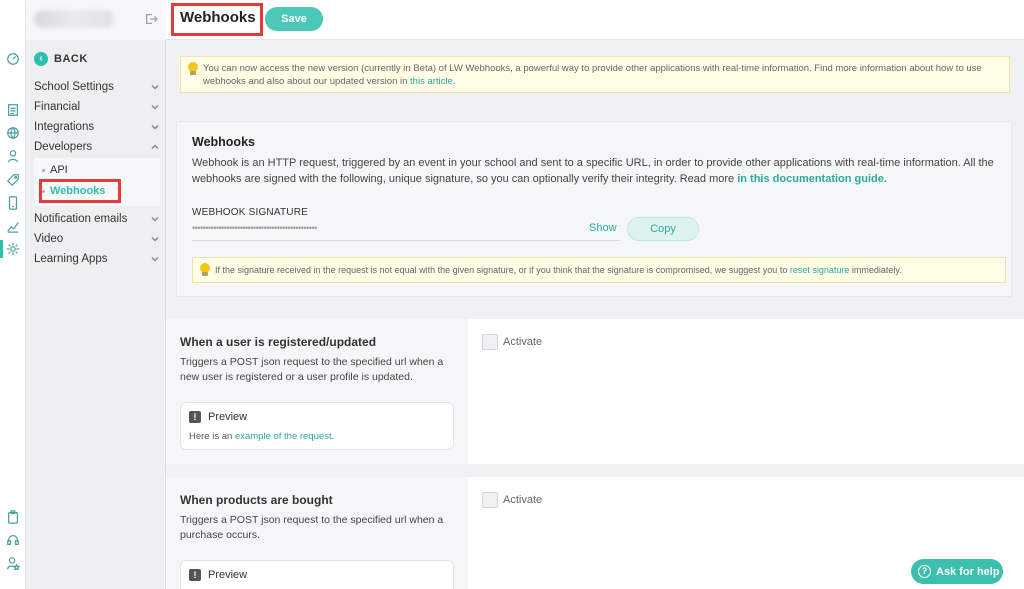 Image resolution: width=1024 pixels, height=589 pixels. I want to click on documentation-guide-link: in this documentation guide., so click(812, 179).